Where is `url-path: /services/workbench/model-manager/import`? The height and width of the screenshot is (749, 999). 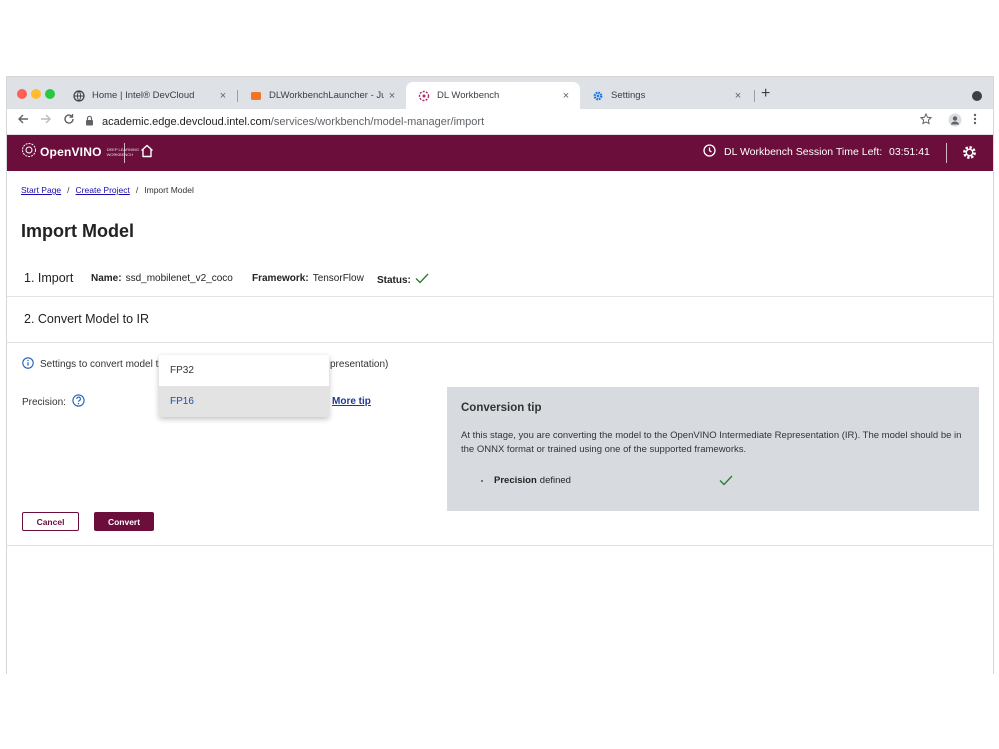 url-path: /services/workbench/model-manager/import is located at coordinates (377, 122).